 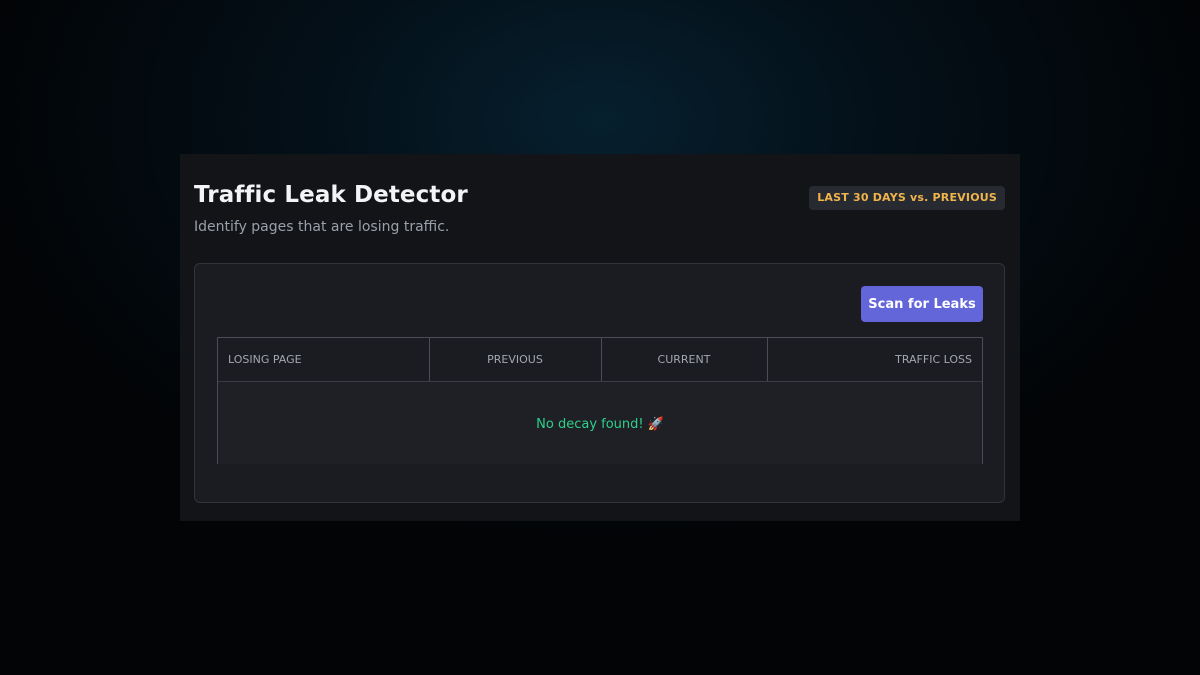 I want to click on column-header-losing-page: LOSING PAGE, so click(x=324, y=360).